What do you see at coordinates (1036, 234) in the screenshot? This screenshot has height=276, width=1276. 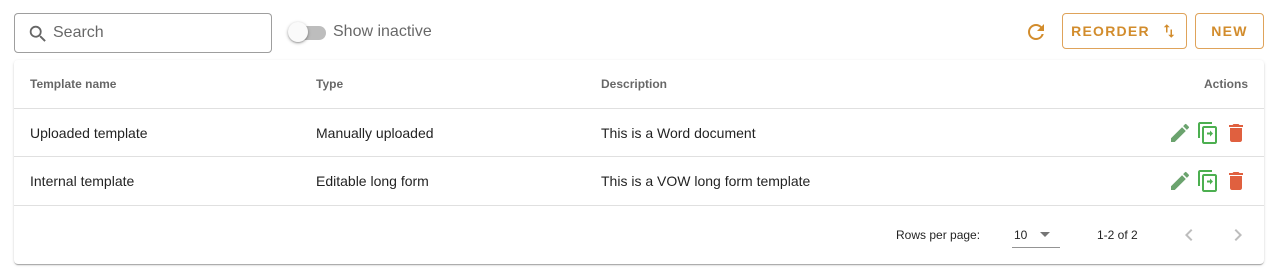 I see `rows-per-page-select: 10` at bounding box center [1036, 234].